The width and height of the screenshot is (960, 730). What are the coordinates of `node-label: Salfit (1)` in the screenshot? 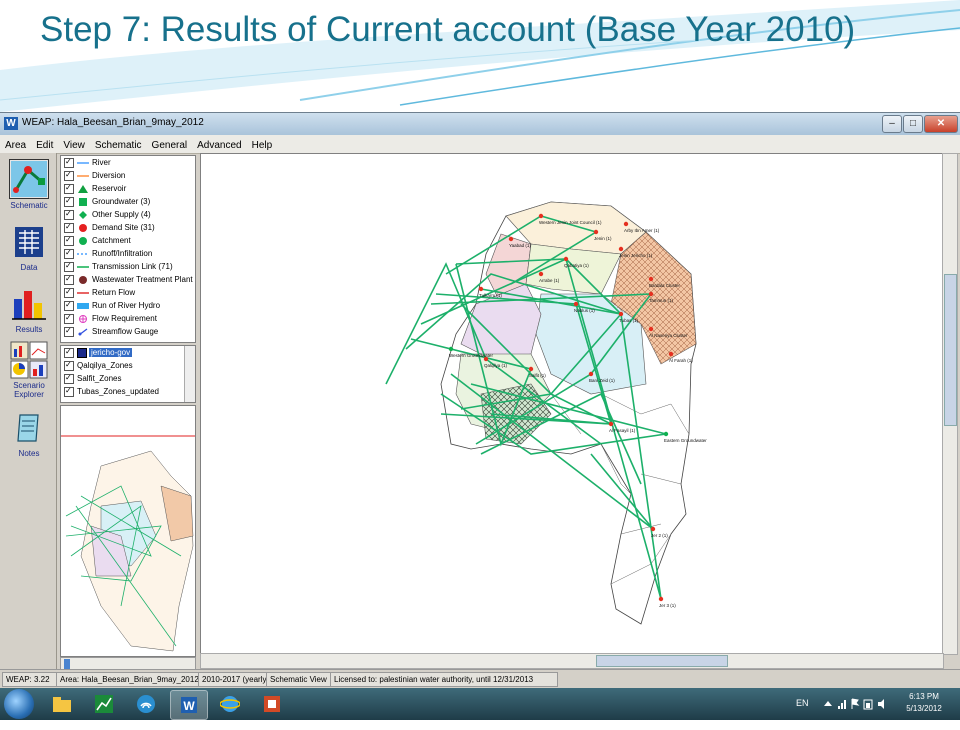 It's located at (537, 375).